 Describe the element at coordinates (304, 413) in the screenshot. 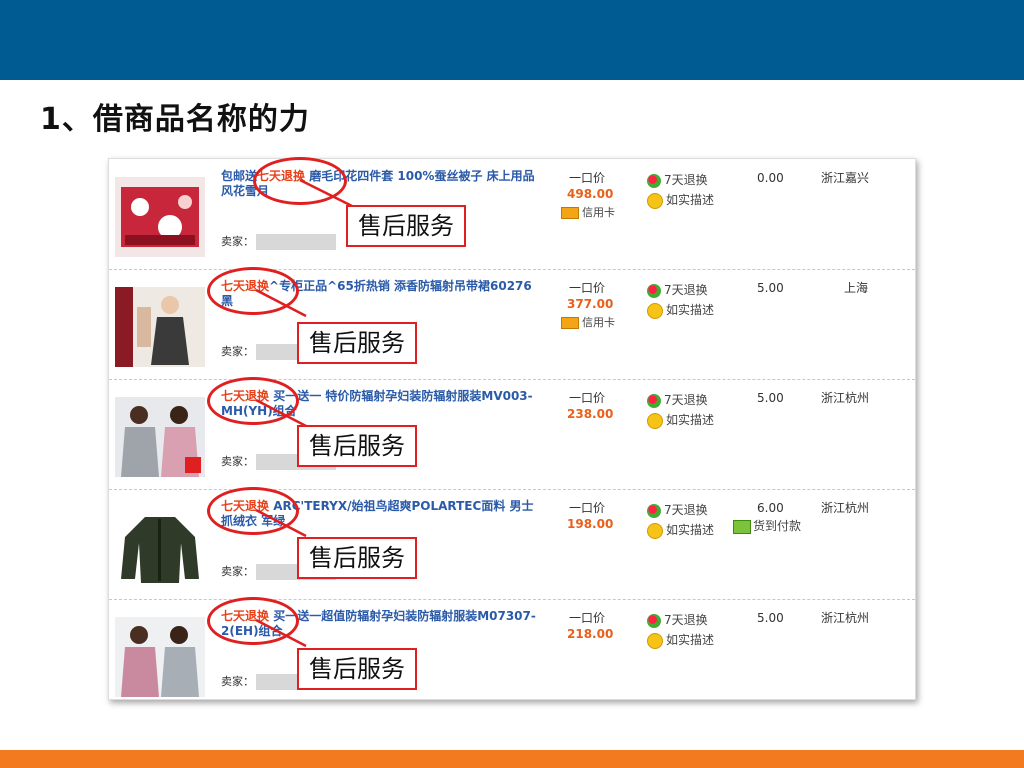

I see `annotation-overlay` at that location.